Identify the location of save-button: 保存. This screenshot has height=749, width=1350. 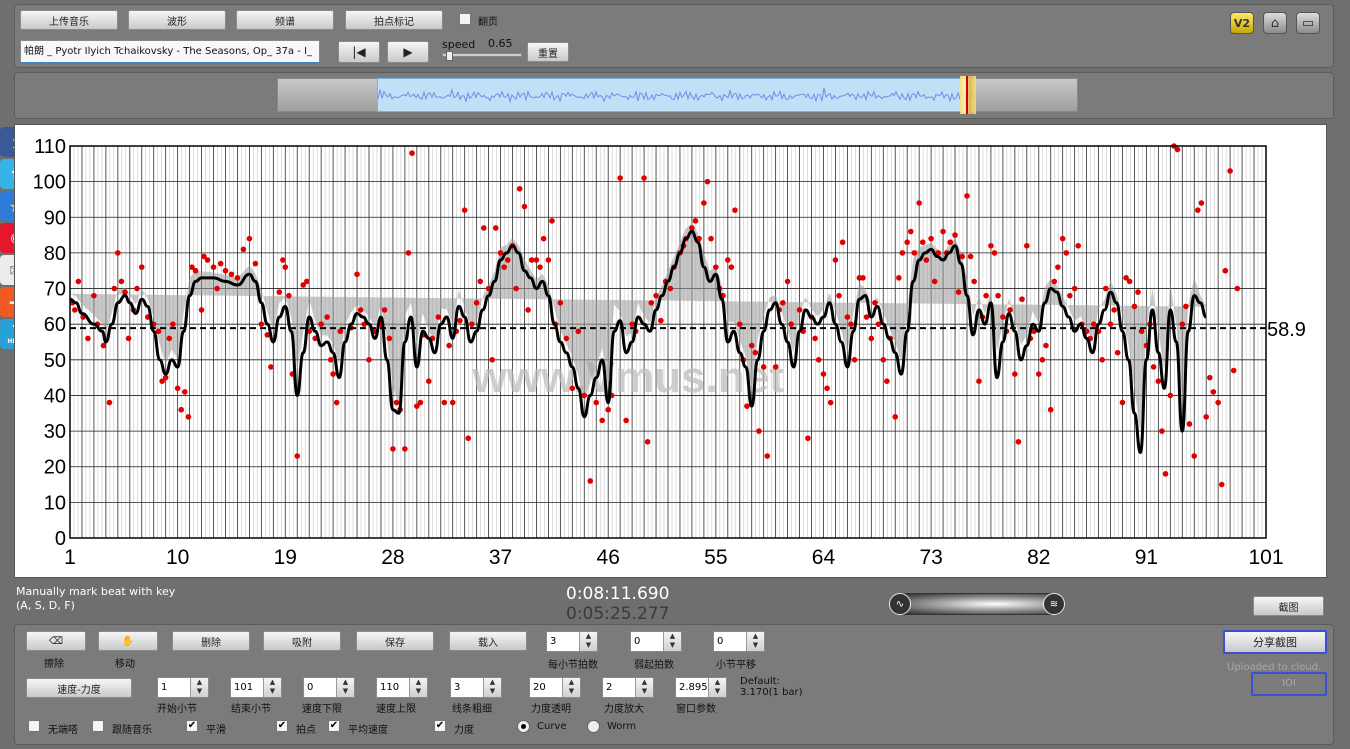
(395, 641).